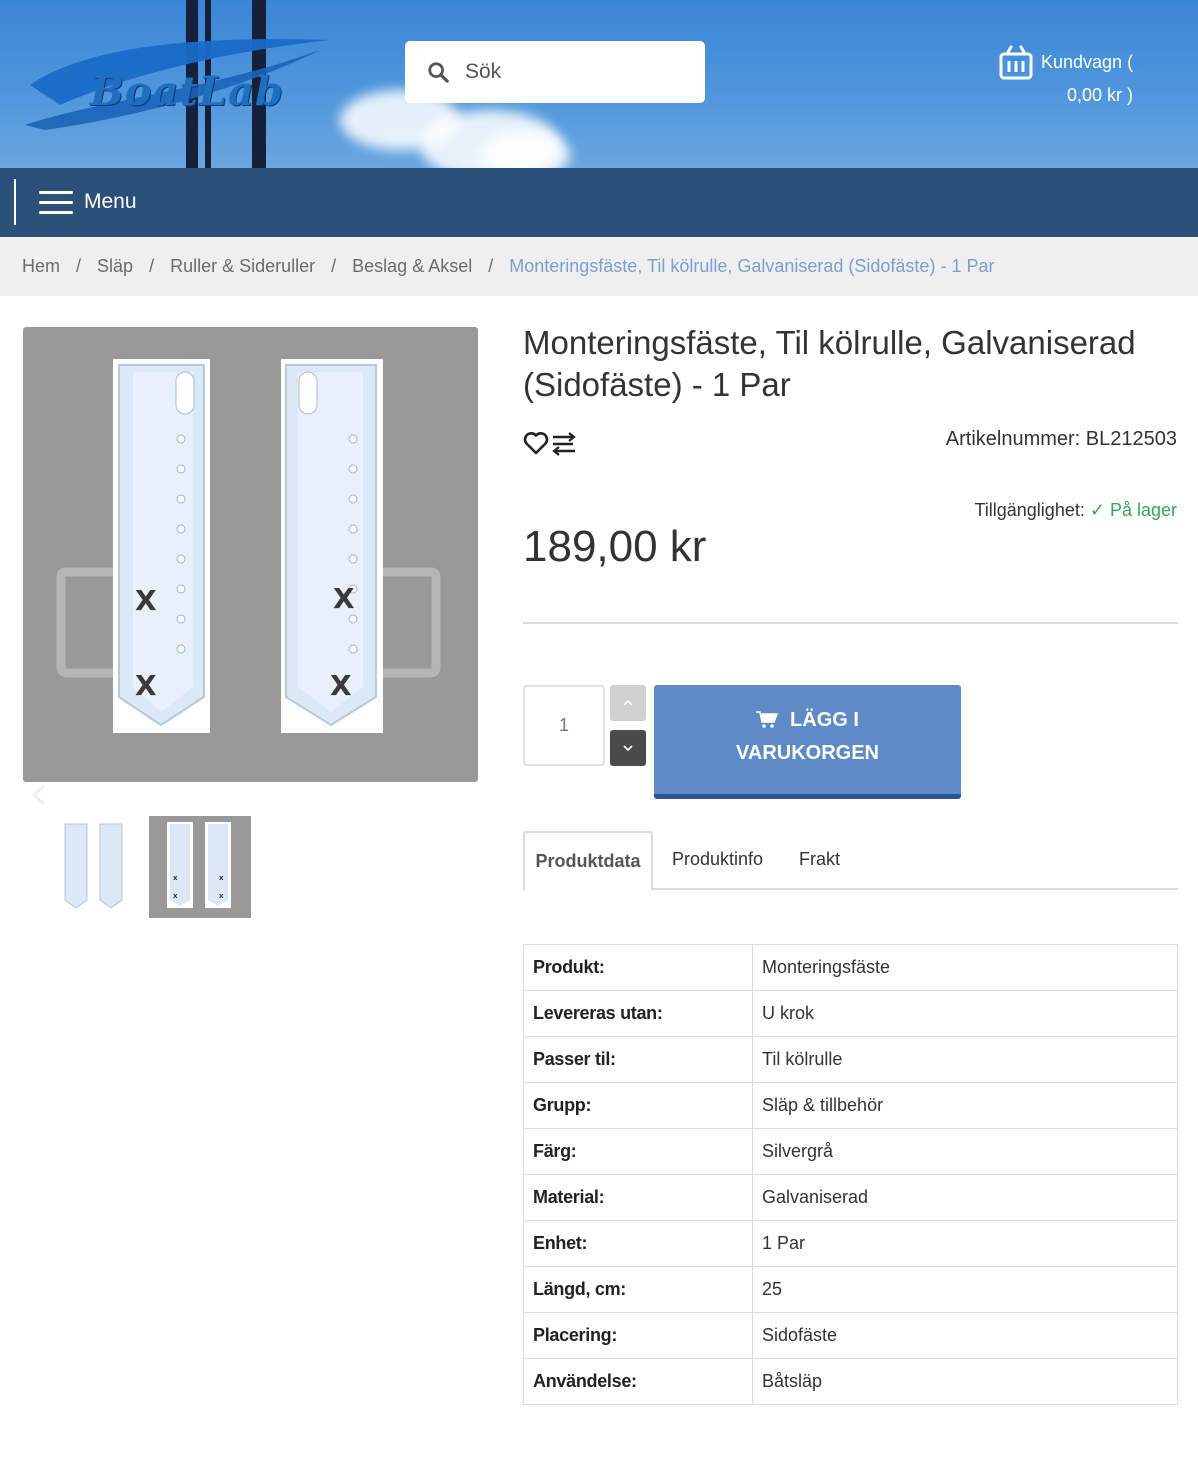  I want to click on tab-frakt: Frakt, so click(819, 860).